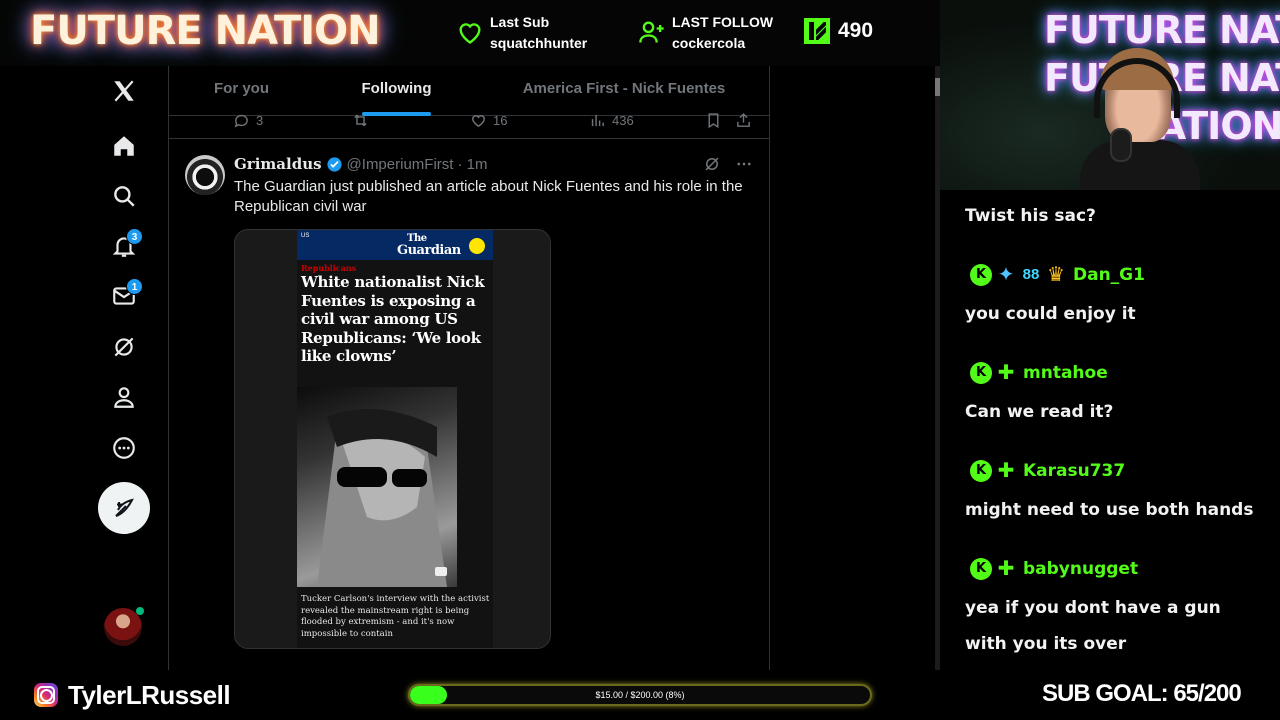 Image resolution: width=1280 pixels, height=720 pixels. I want to click on nav-explore, so click(124, 196).